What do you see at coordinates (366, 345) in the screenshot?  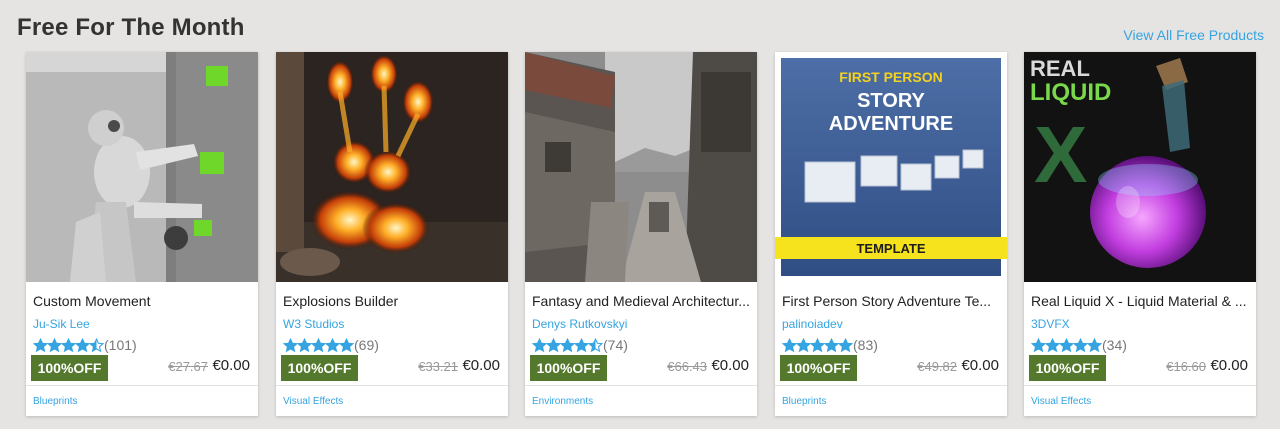 I see `rating-count: (69)` at bounding box center [366, 345].